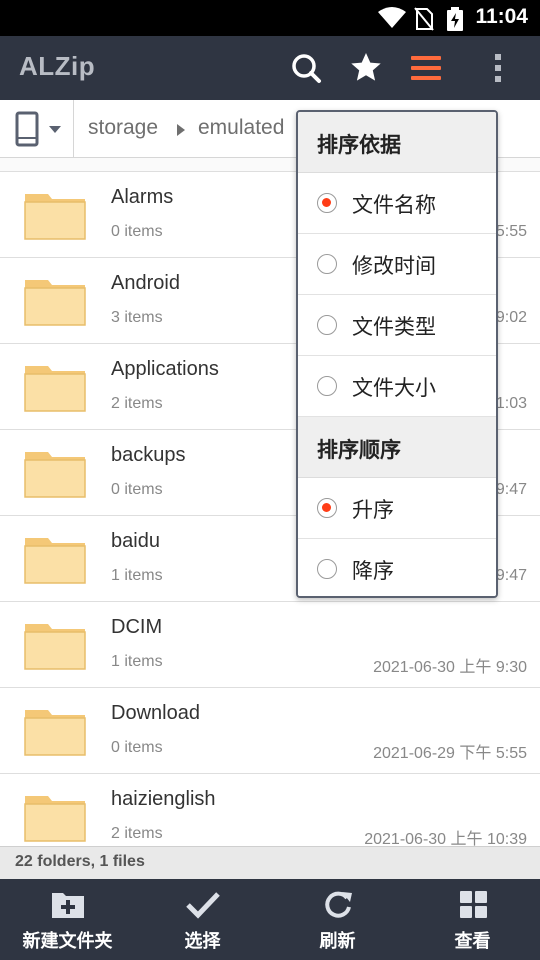 Image resolution: width=540 pixels, height=960 pixels. What do you see at coordinates (135, 541) in the screenshot?
I see `file-name: baidu` at bounding box center [135, 541].